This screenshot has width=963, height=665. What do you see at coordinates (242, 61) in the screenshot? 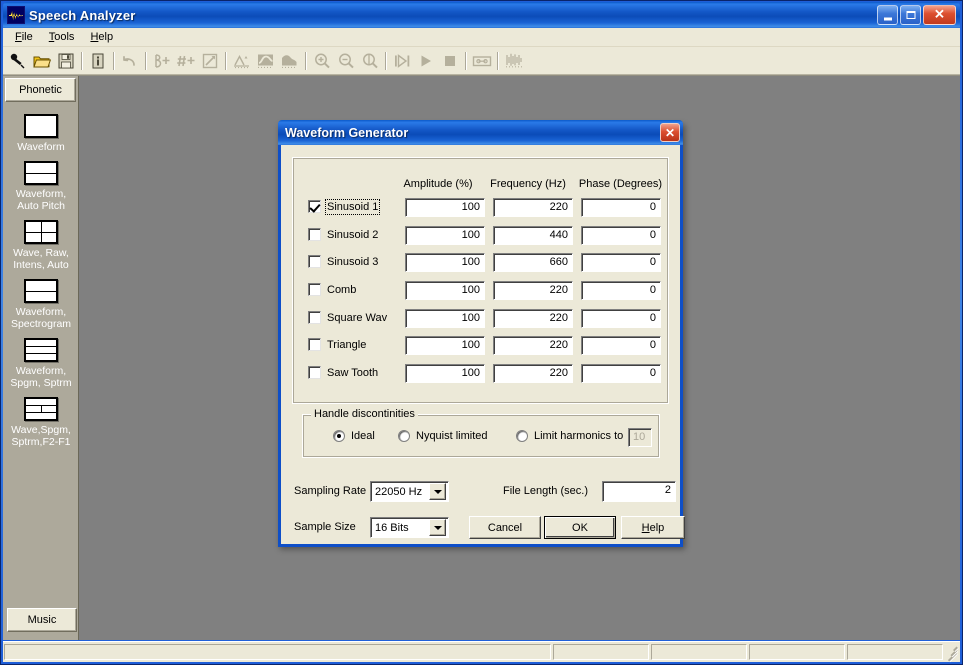
I see `pitch-graph-icon` at bounding box center [242, 61].